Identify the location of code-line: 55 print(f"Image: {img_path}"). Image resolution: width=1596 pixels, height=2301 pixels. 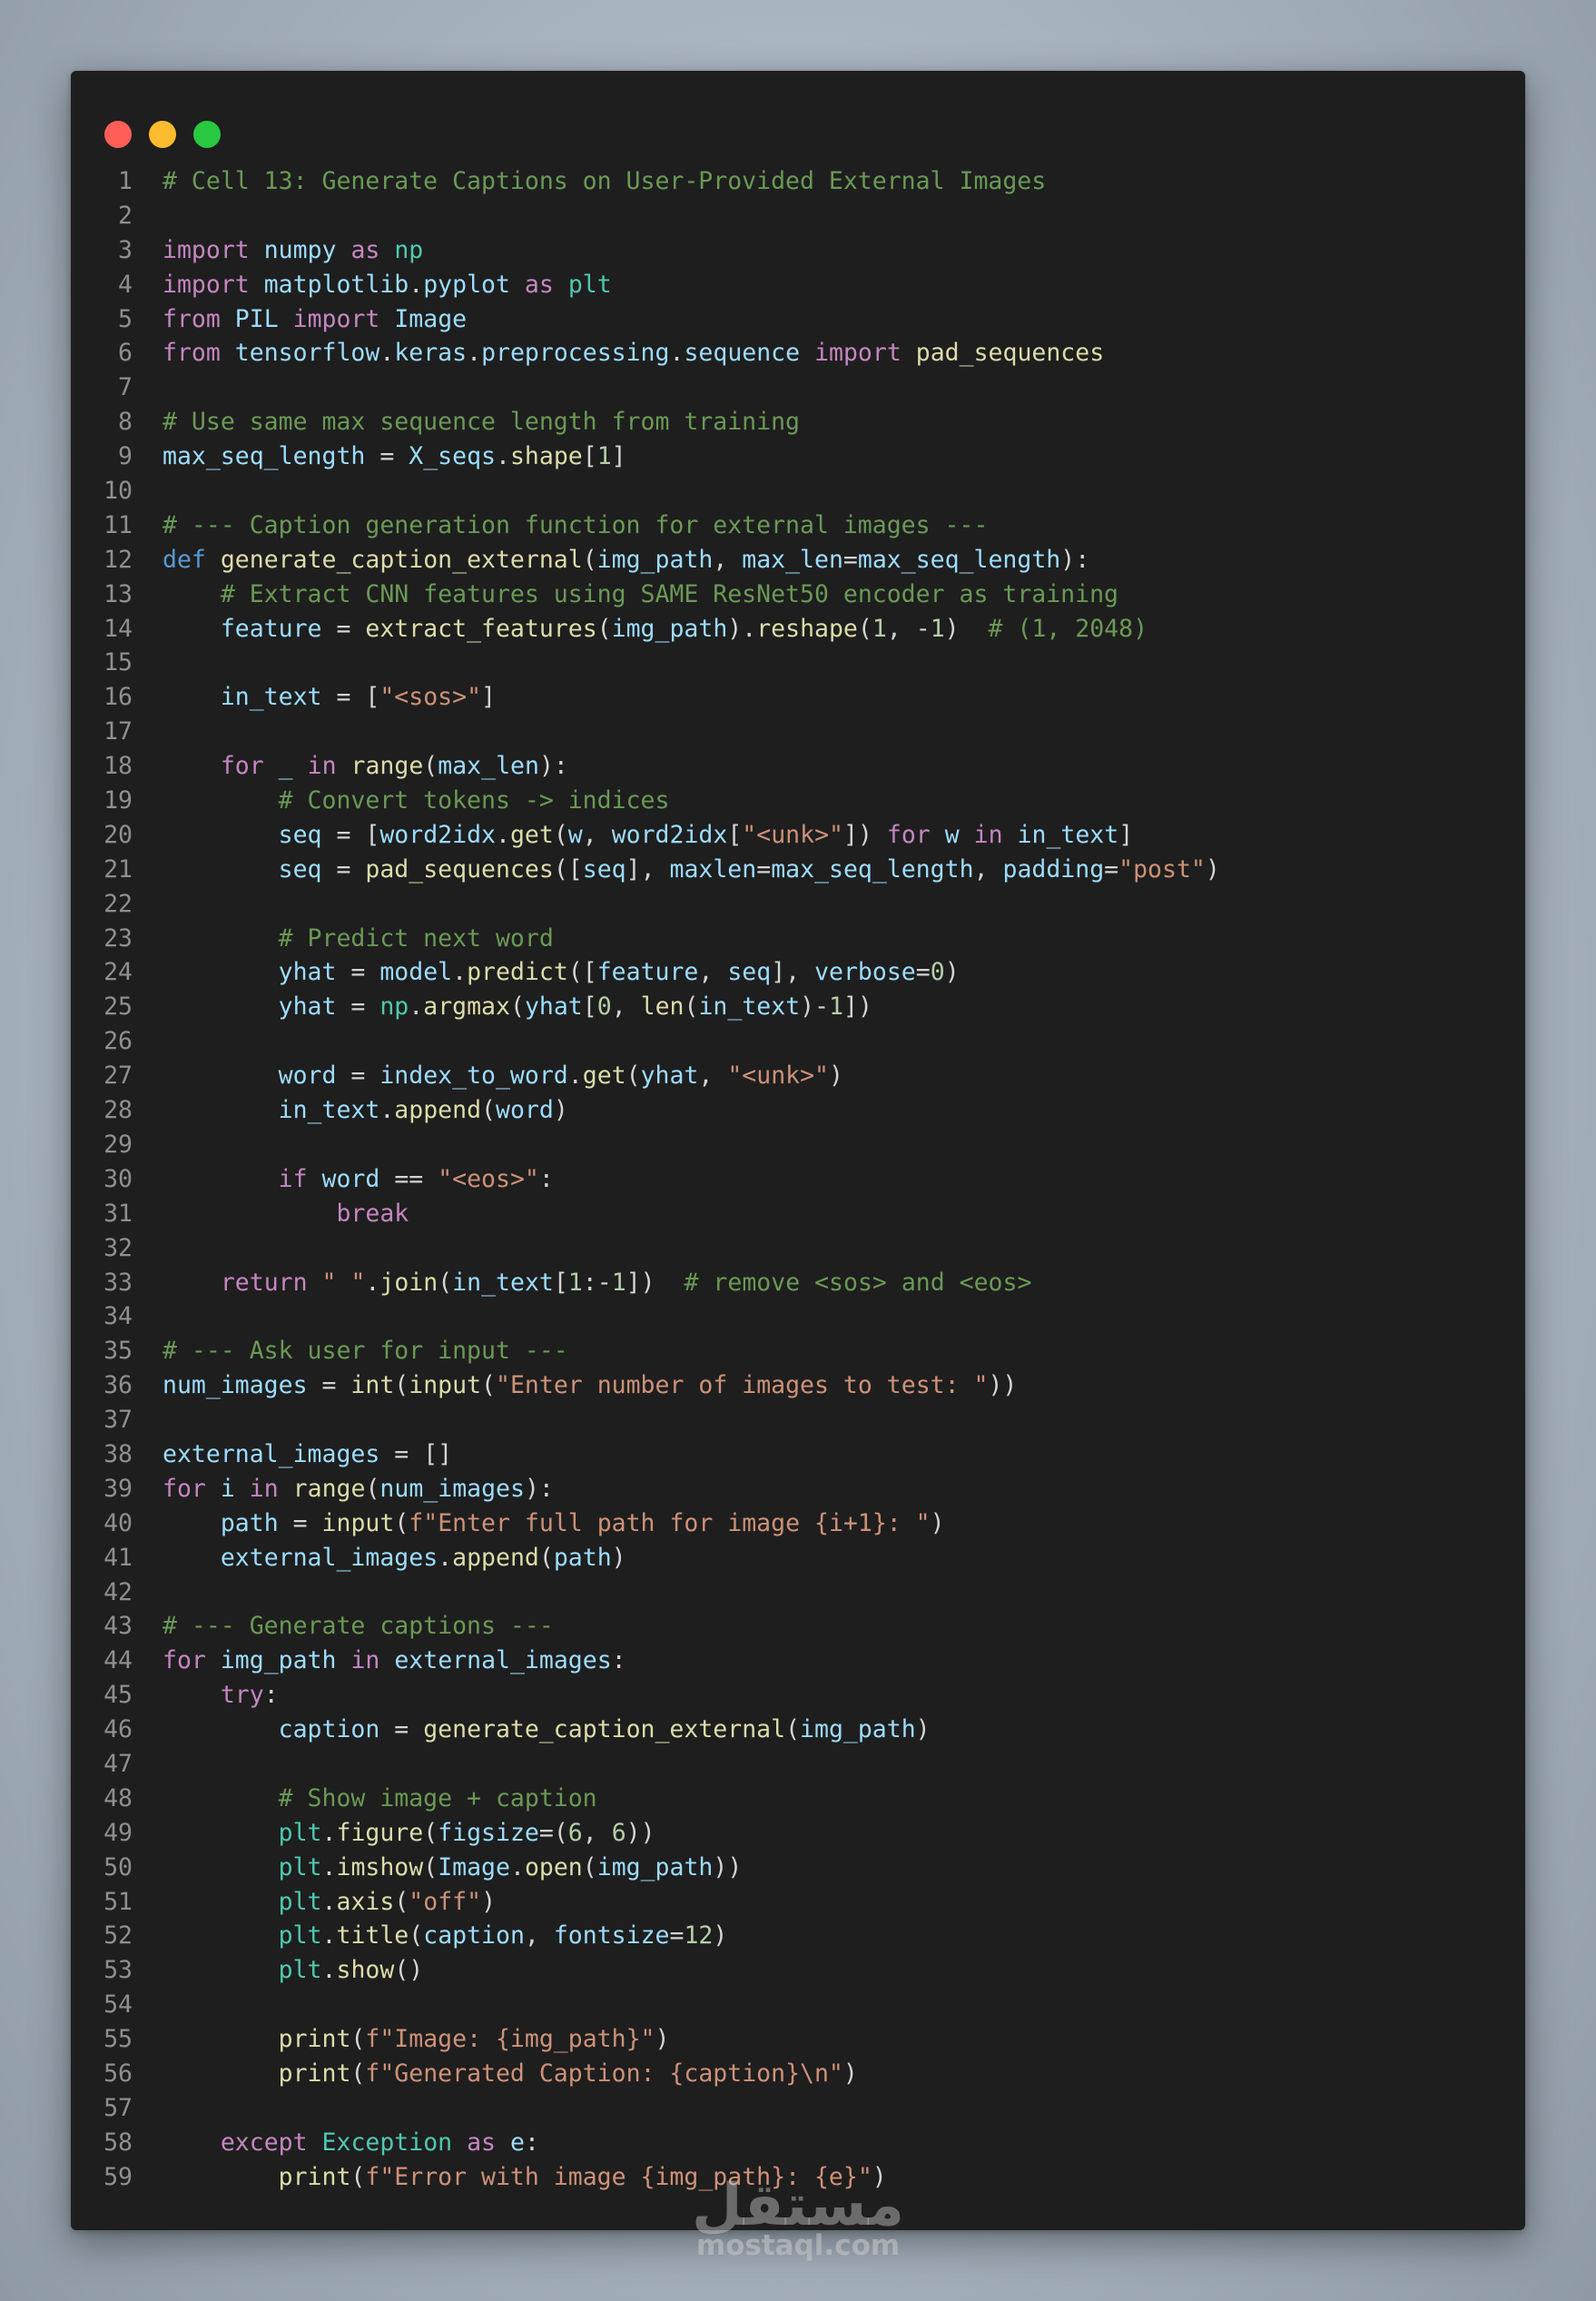
(798, 2040).